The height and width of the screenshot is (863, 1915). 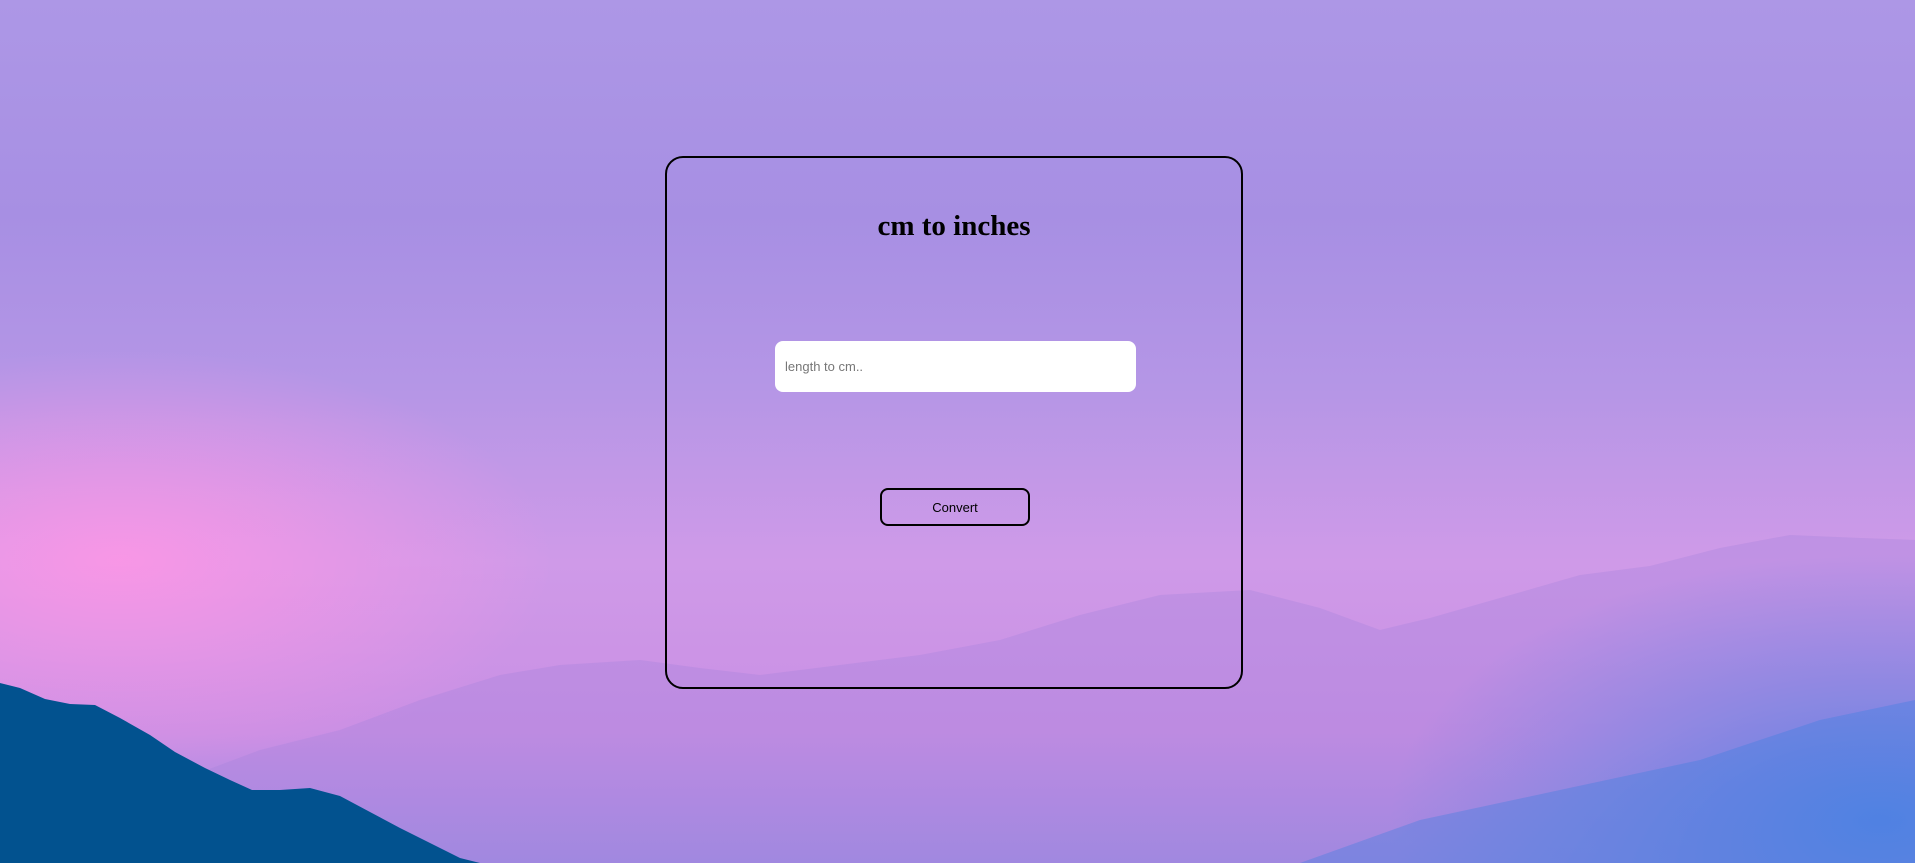 I want to click on page-title: cm to inches, so click(x=954, y=226).